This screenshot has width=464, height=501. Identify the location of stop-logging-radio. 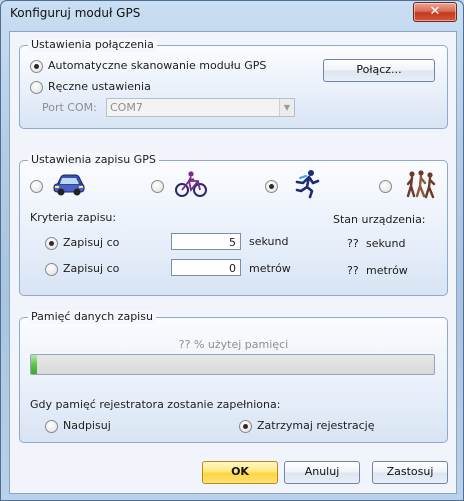
(245, 426).